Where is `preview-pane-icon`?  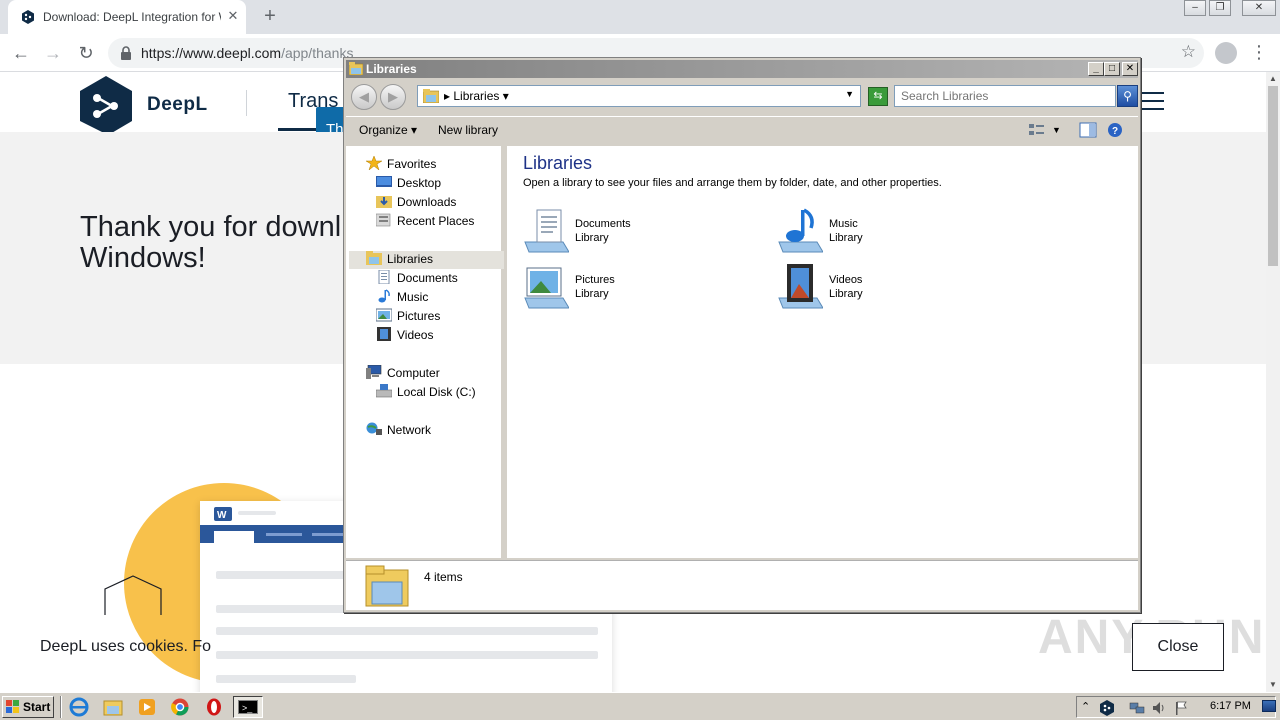
preview-pane-icon is located at coordinates (1088, 130).